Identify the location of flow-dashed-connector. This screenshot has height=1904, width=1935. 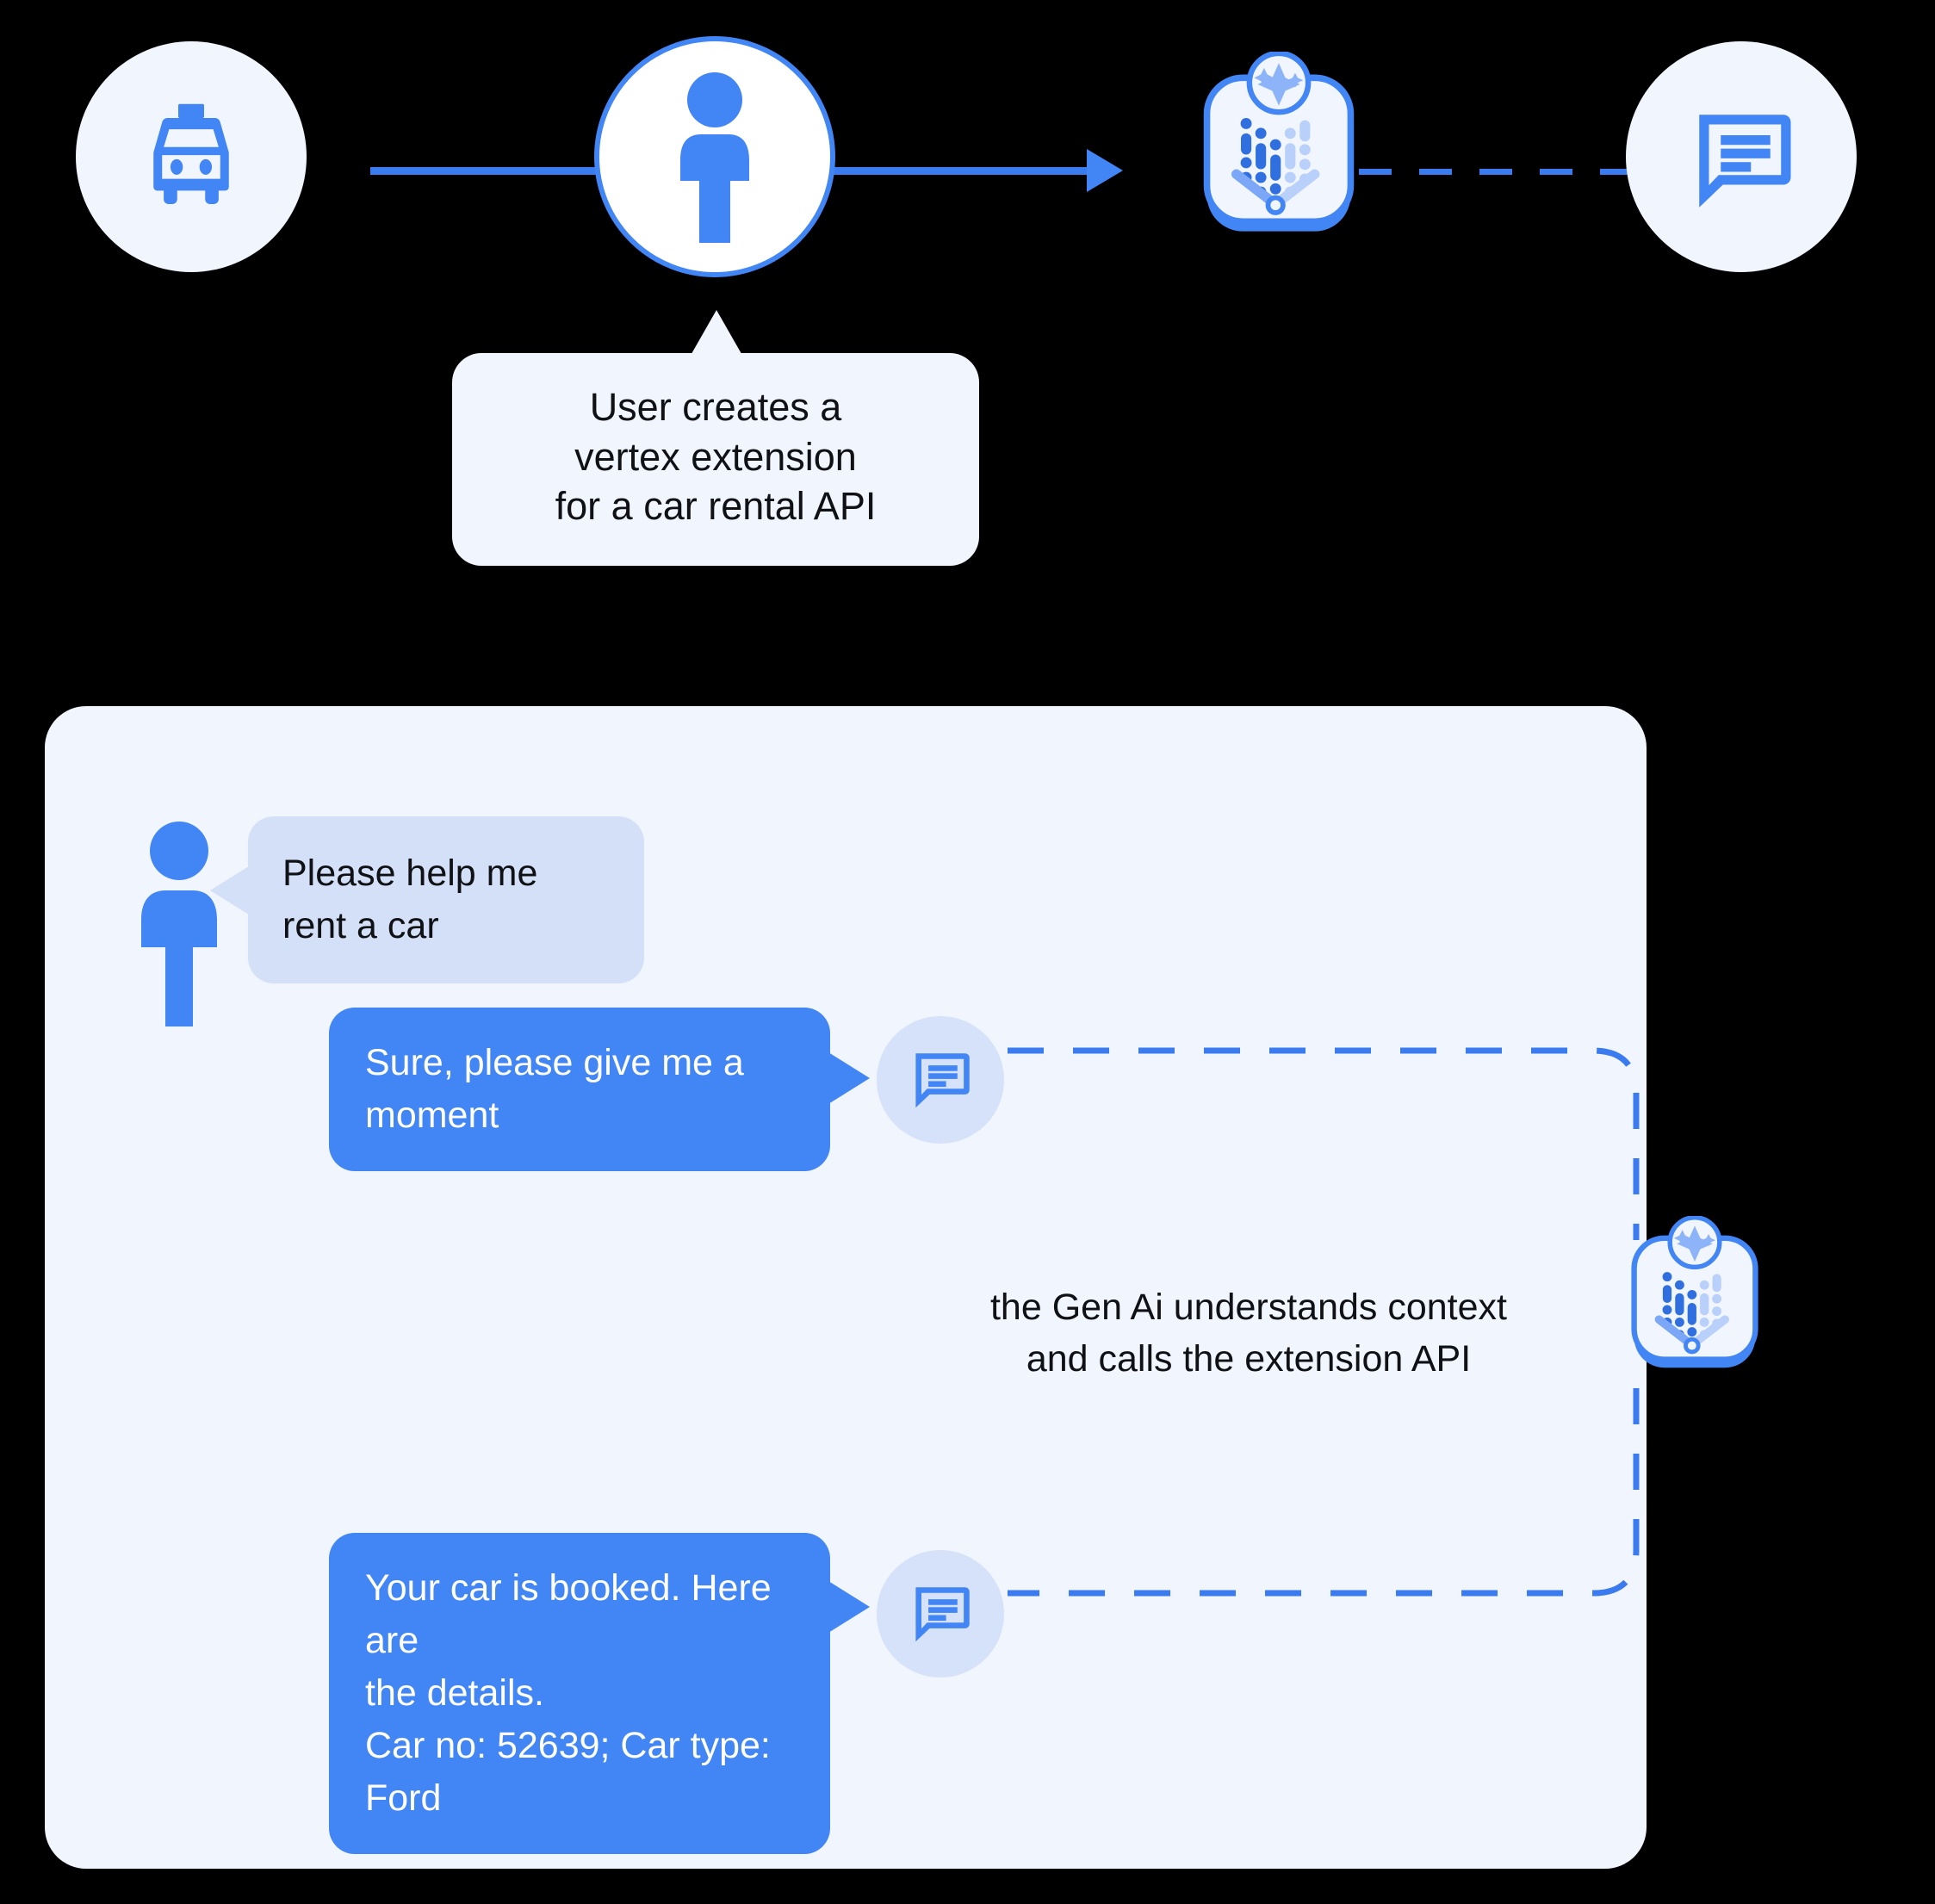
(1496, 172).